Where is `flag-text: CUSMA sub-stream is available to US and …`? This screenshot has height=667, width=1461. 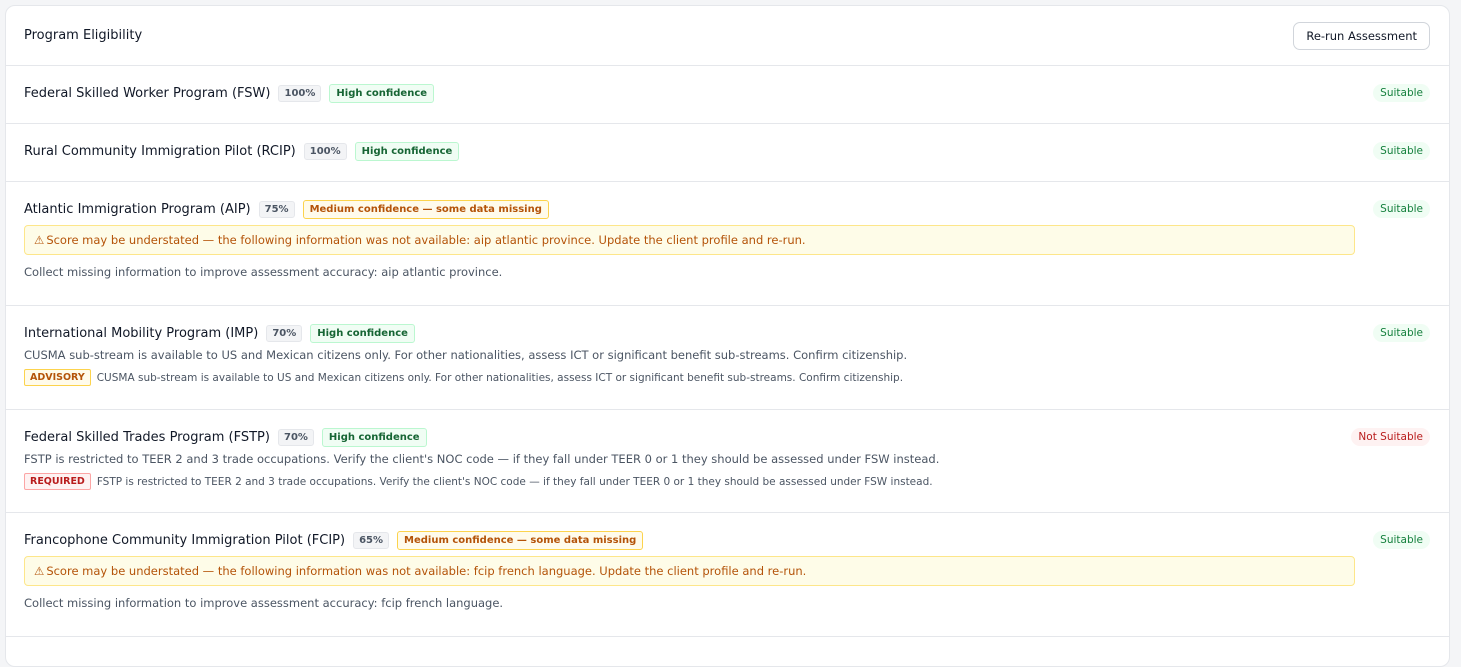
flag-text: CUSMA sub-stream is available to US and … is located at coordinates (500, 377).